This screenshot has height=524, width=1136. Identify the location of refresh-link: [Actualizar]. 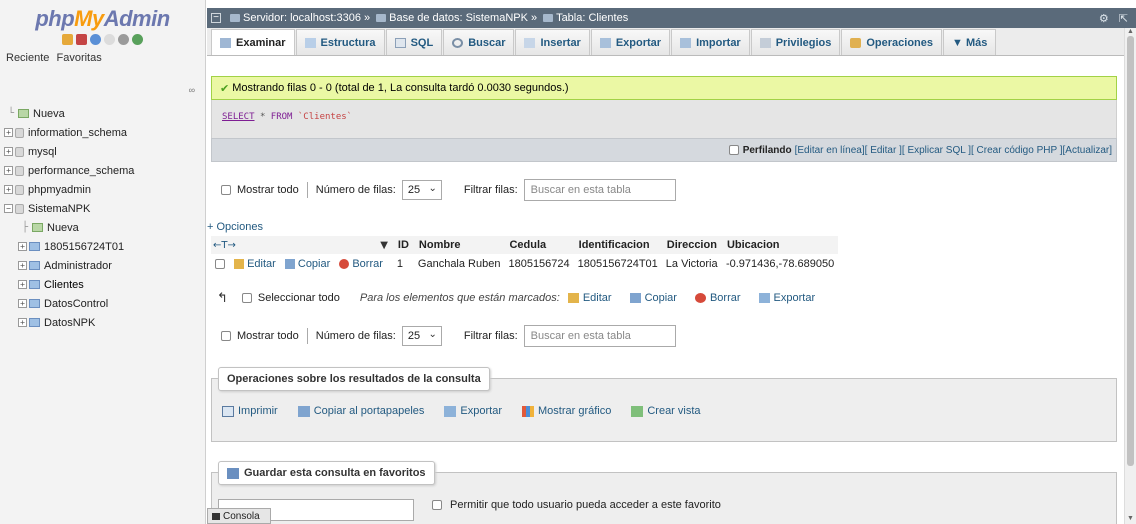
(1087, 150).